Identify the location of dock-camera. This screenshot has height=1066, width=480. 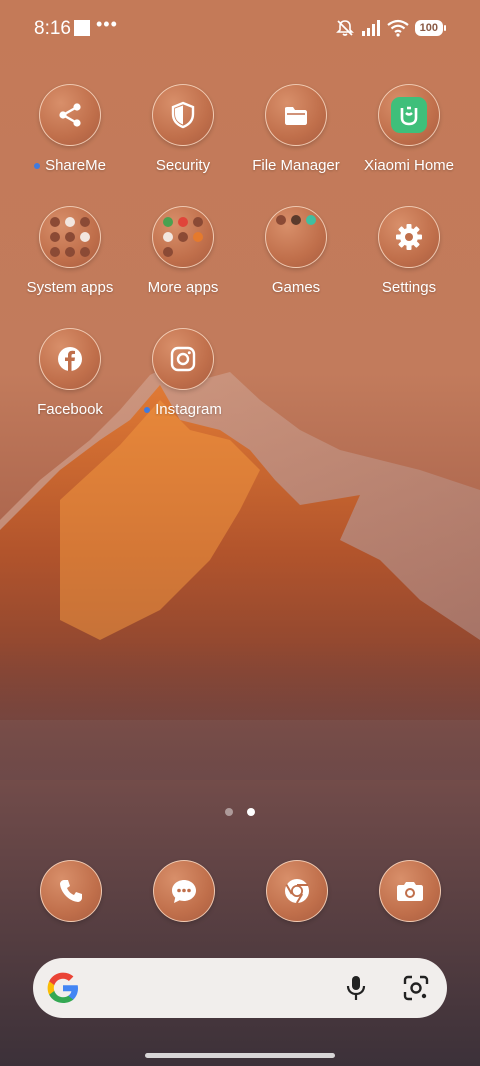
(410, 891).